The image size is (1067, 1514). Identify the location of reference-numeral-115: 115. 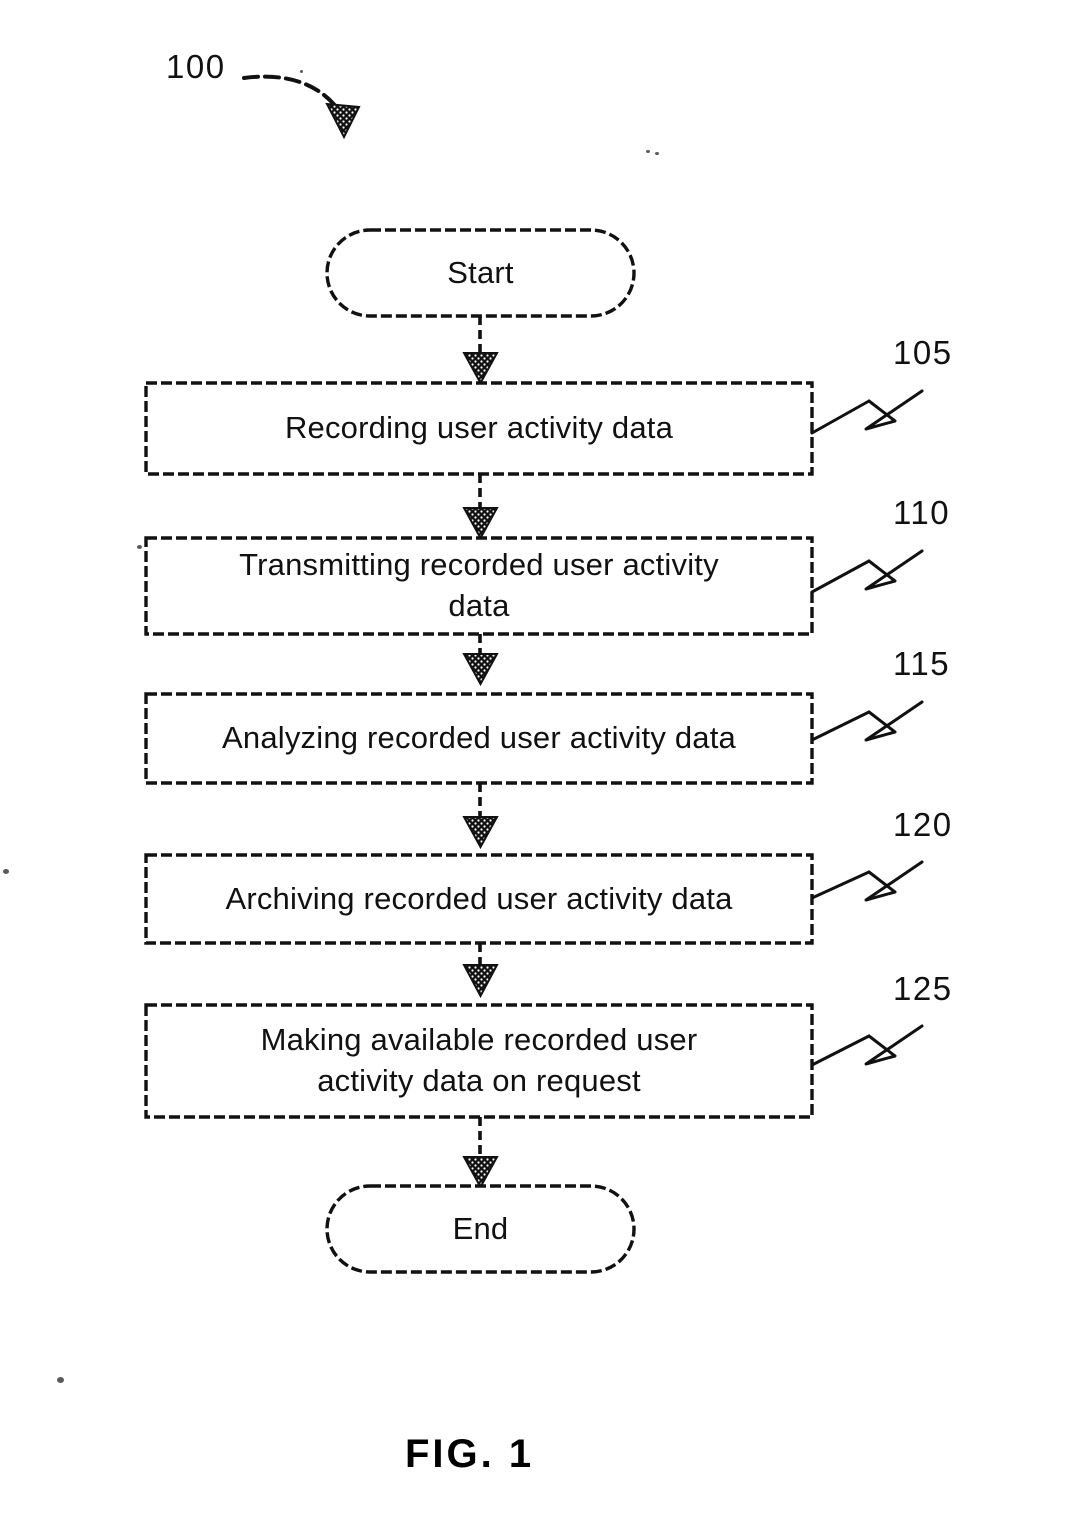
(922, 663).